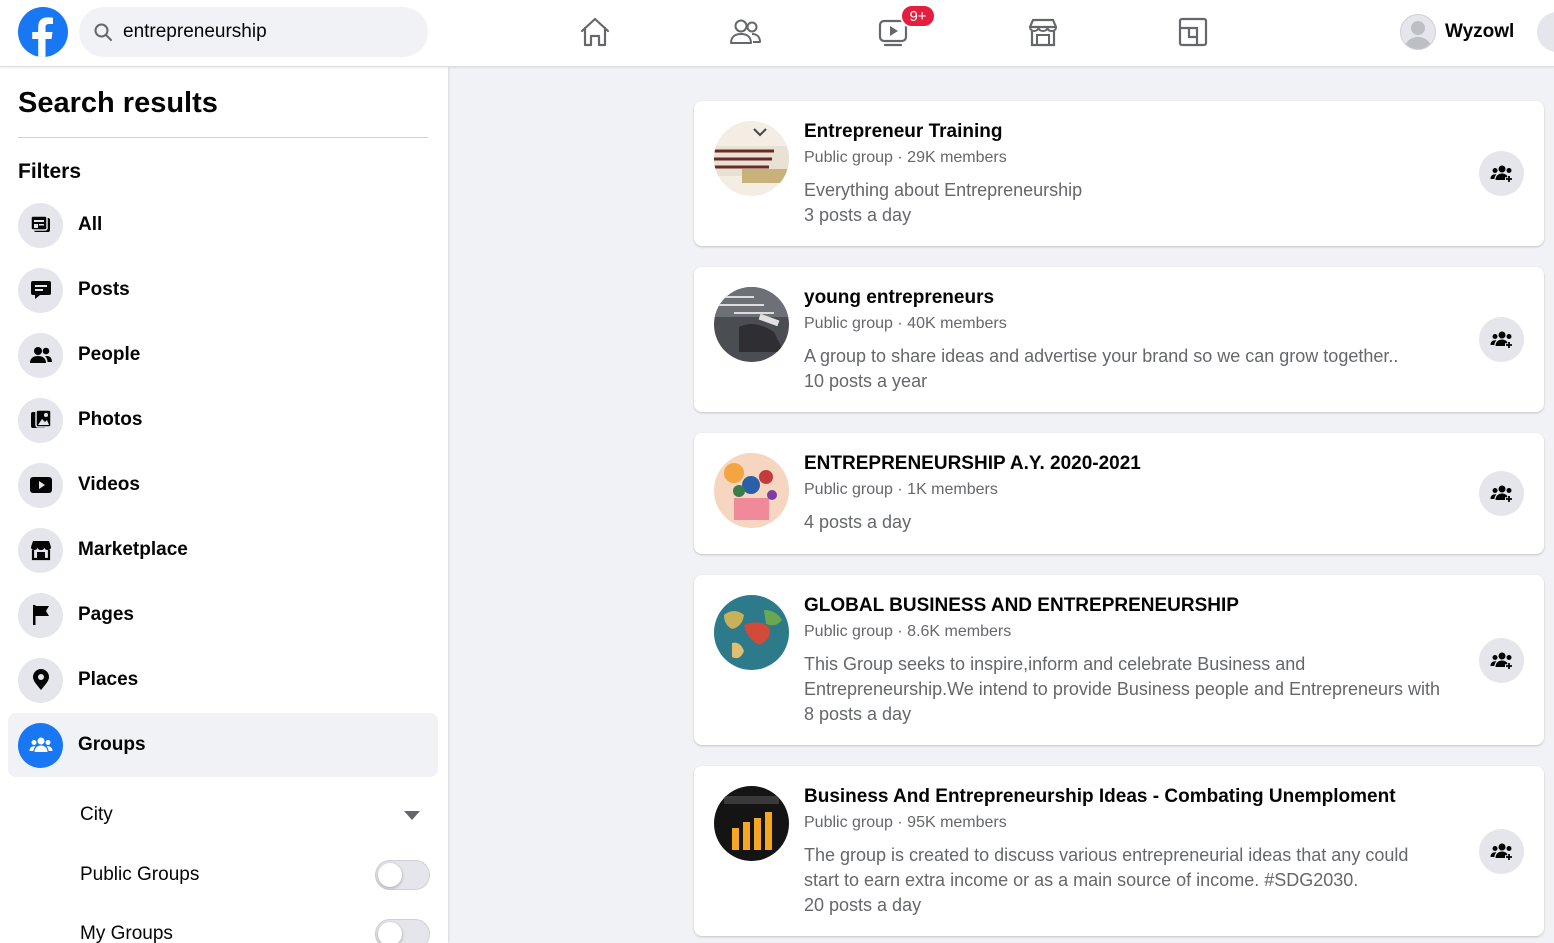  Describe the element at coordinates (223, 680) in the screenshot. I see `filter-places: Places` at that location.